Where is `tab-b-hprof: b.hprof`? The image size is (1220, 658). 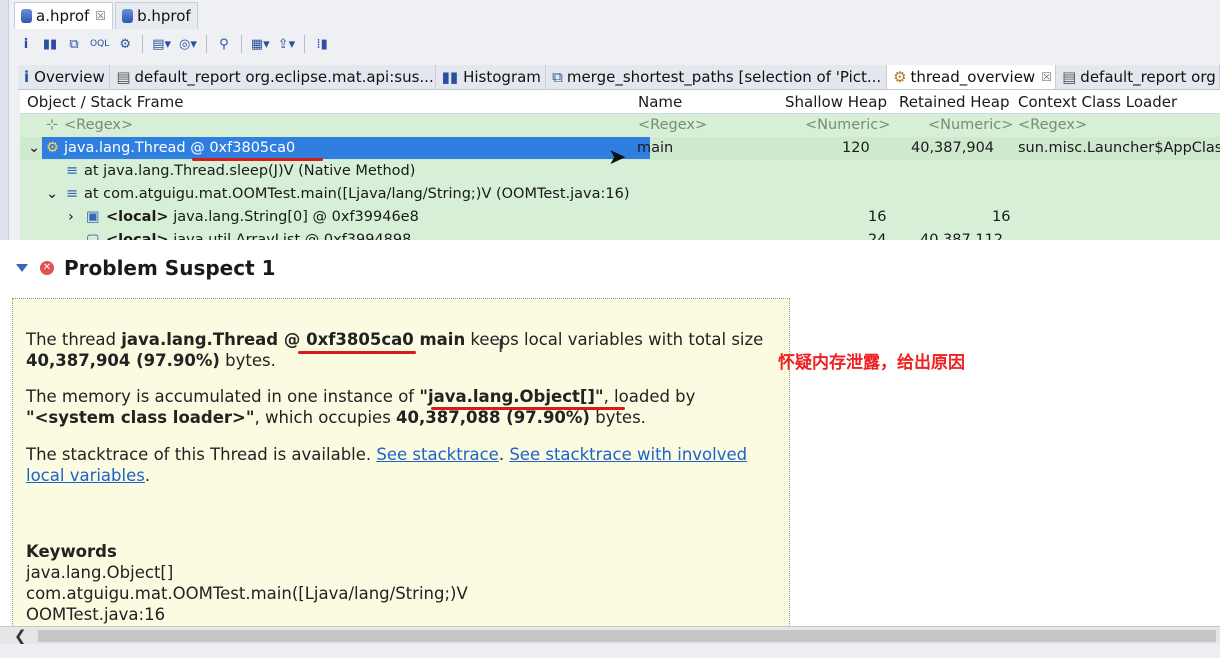 tab-b-hprof: b.hprof is located at coordinates (156, 15).